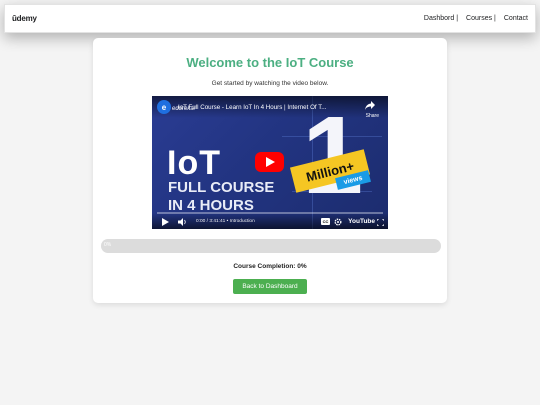  I want to click on thumbnail-subheadline: FULL COURSE, so click(221, 187).